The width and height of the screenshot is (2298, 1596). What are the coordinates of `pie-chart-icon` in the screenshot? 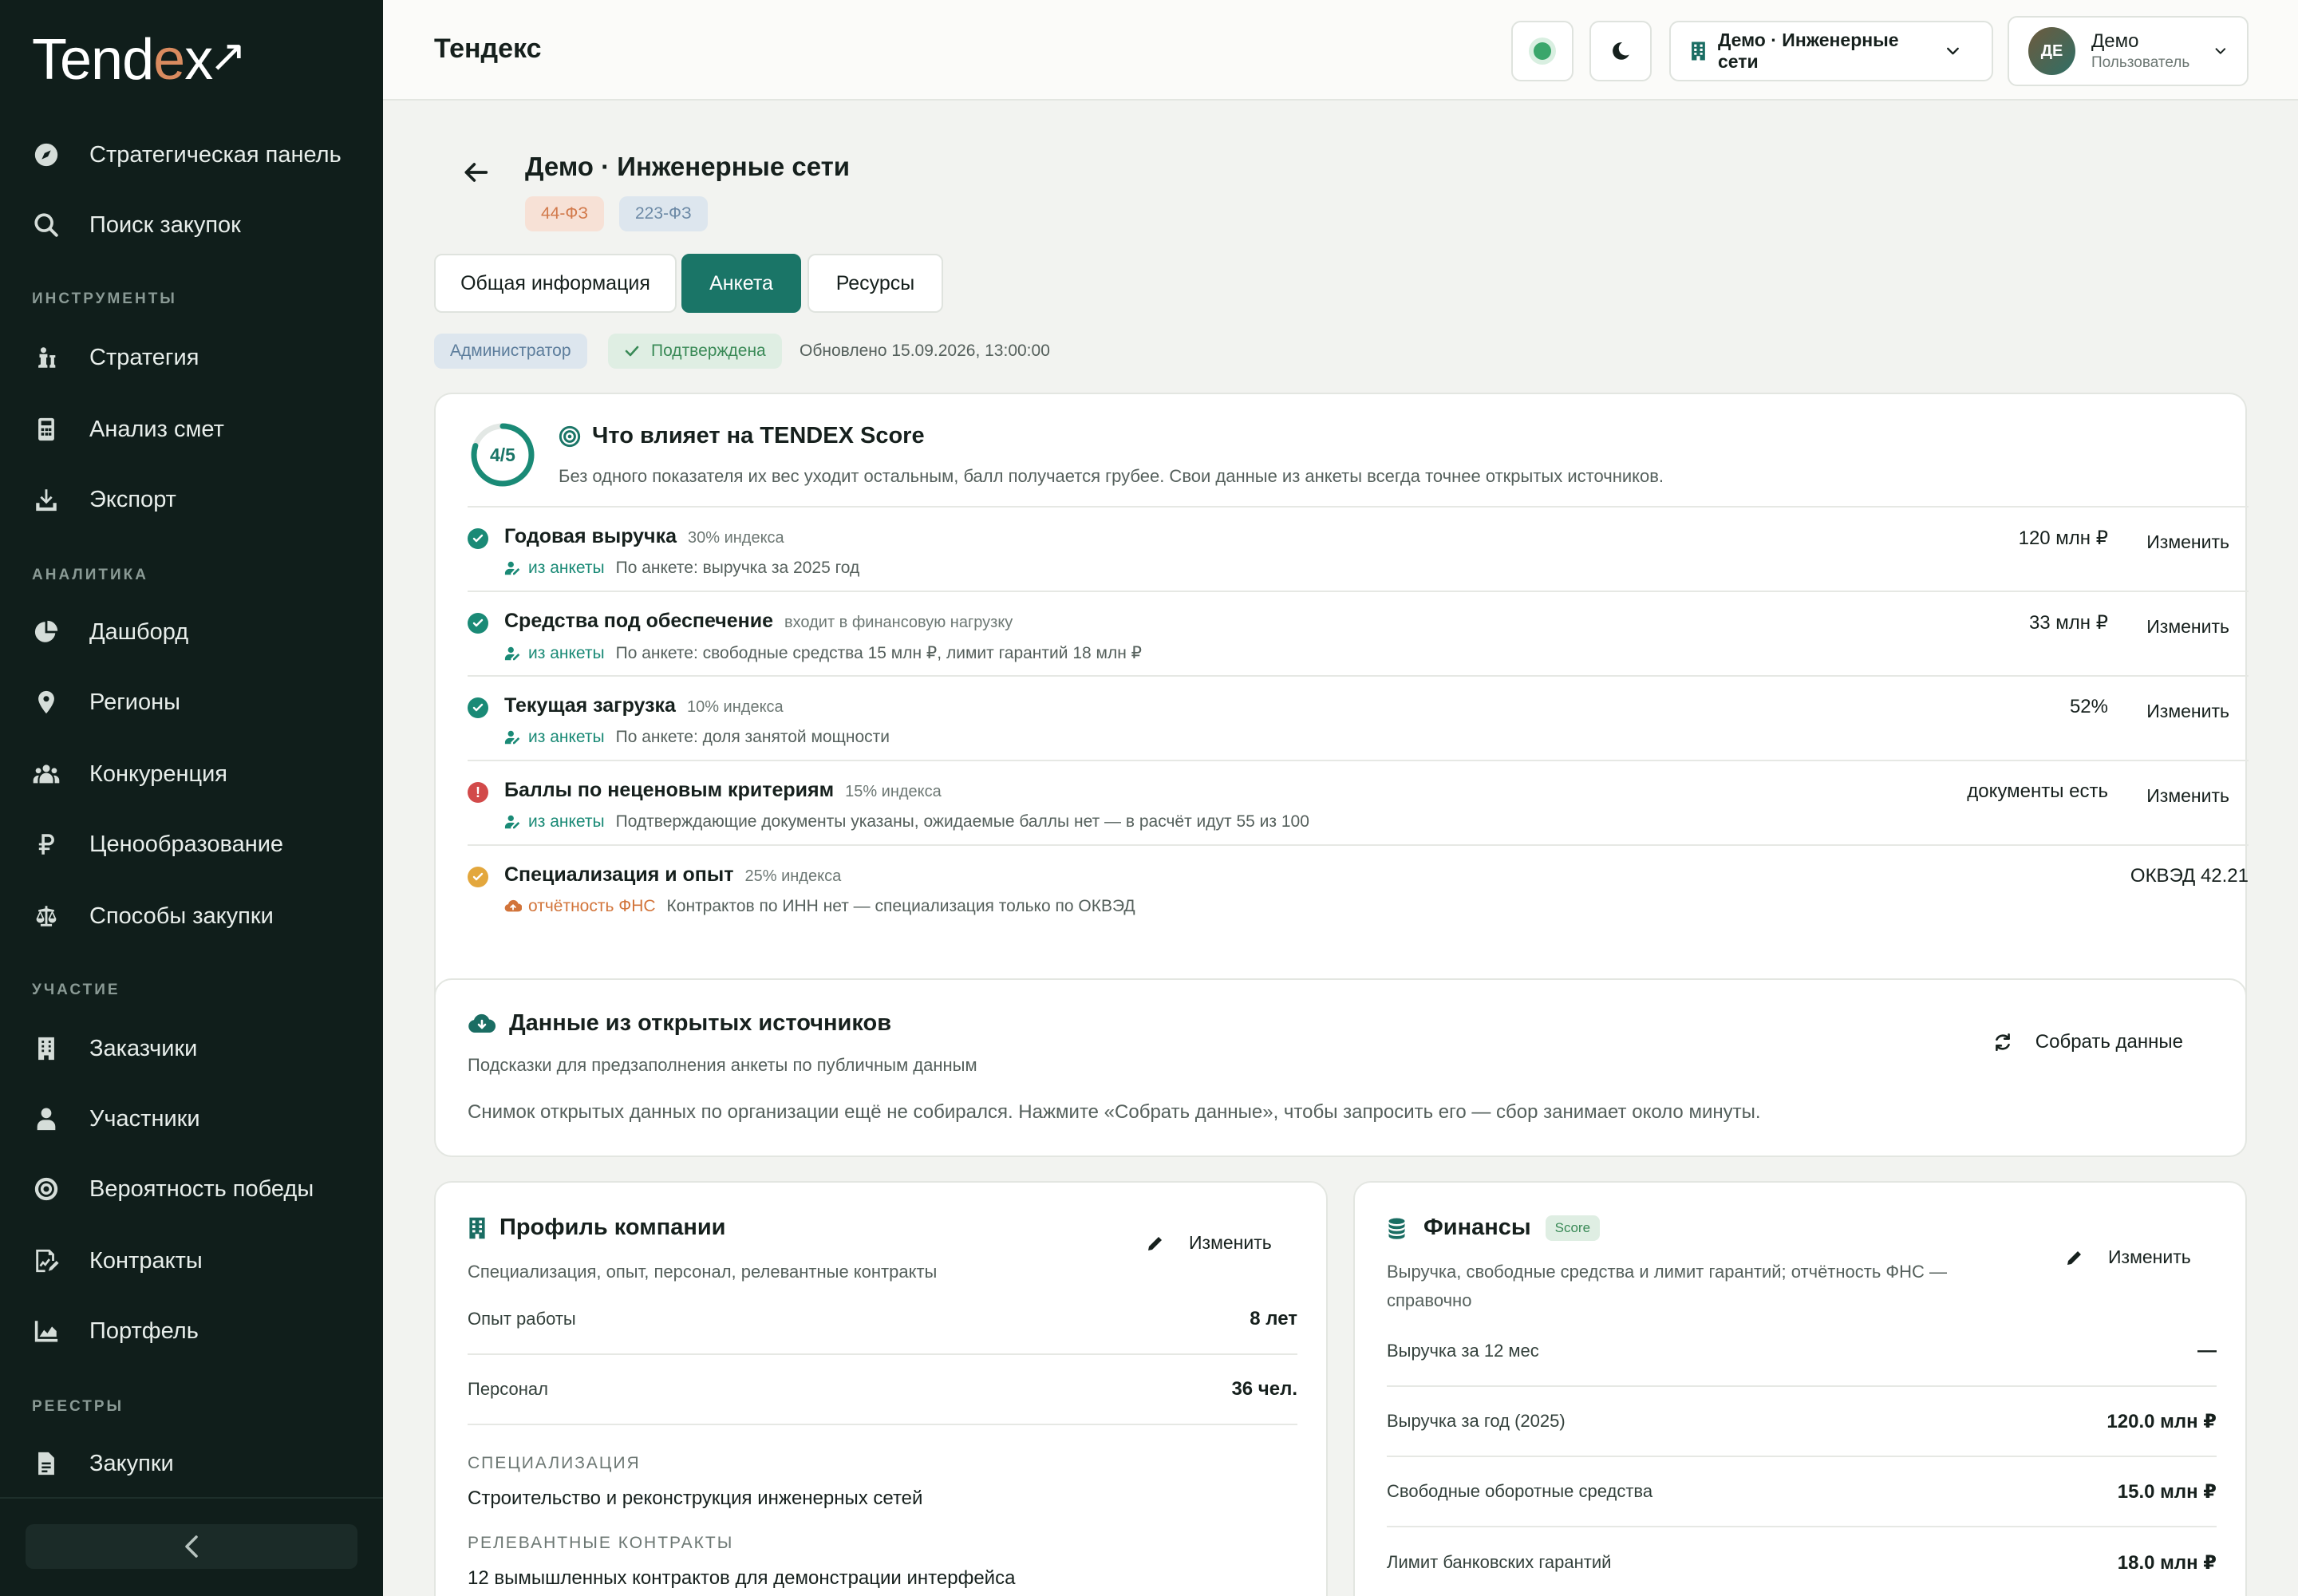 It's located at (47, 632).